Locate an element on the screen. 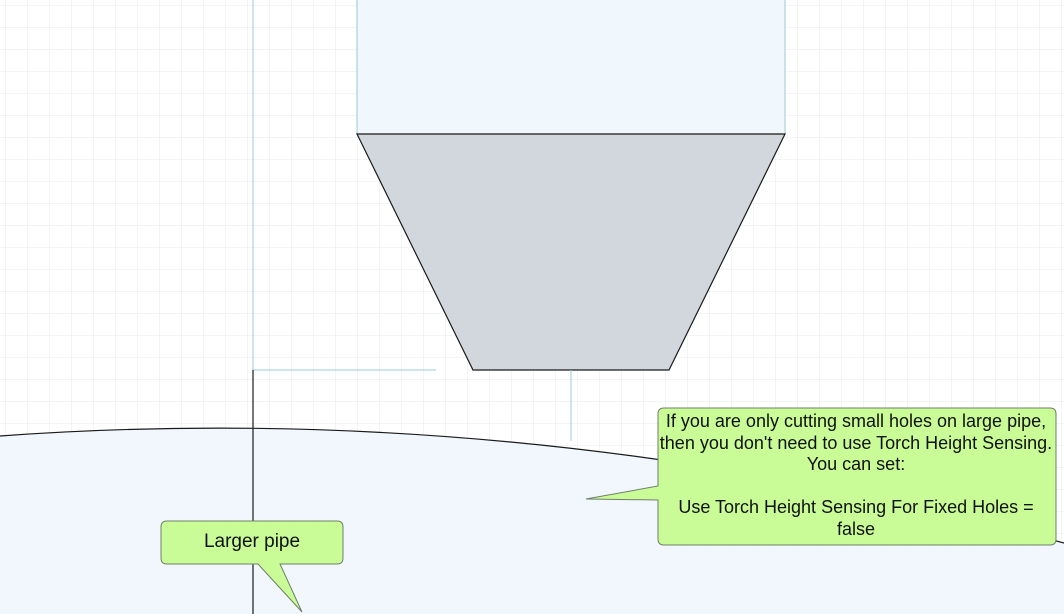 The height and width of the screenshot is (614, 1064). torch-body is located at coordinates (571, 67).